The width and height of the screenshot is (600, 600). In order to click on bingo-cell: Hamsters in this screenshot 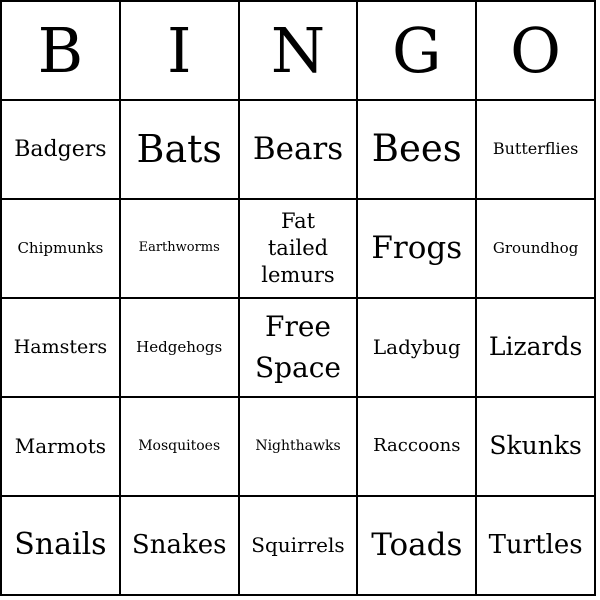, I will do `click(60, 347)`.